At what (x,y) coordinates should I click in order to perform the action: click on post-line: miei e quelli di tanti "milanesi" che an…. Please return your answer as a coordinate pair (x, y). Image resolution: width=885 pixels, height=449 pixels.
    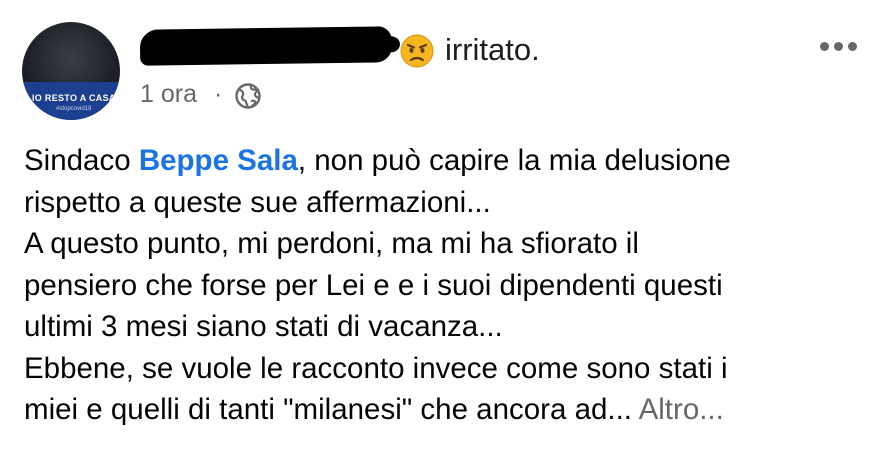
    Looking at the image, I should click on (449, 410).